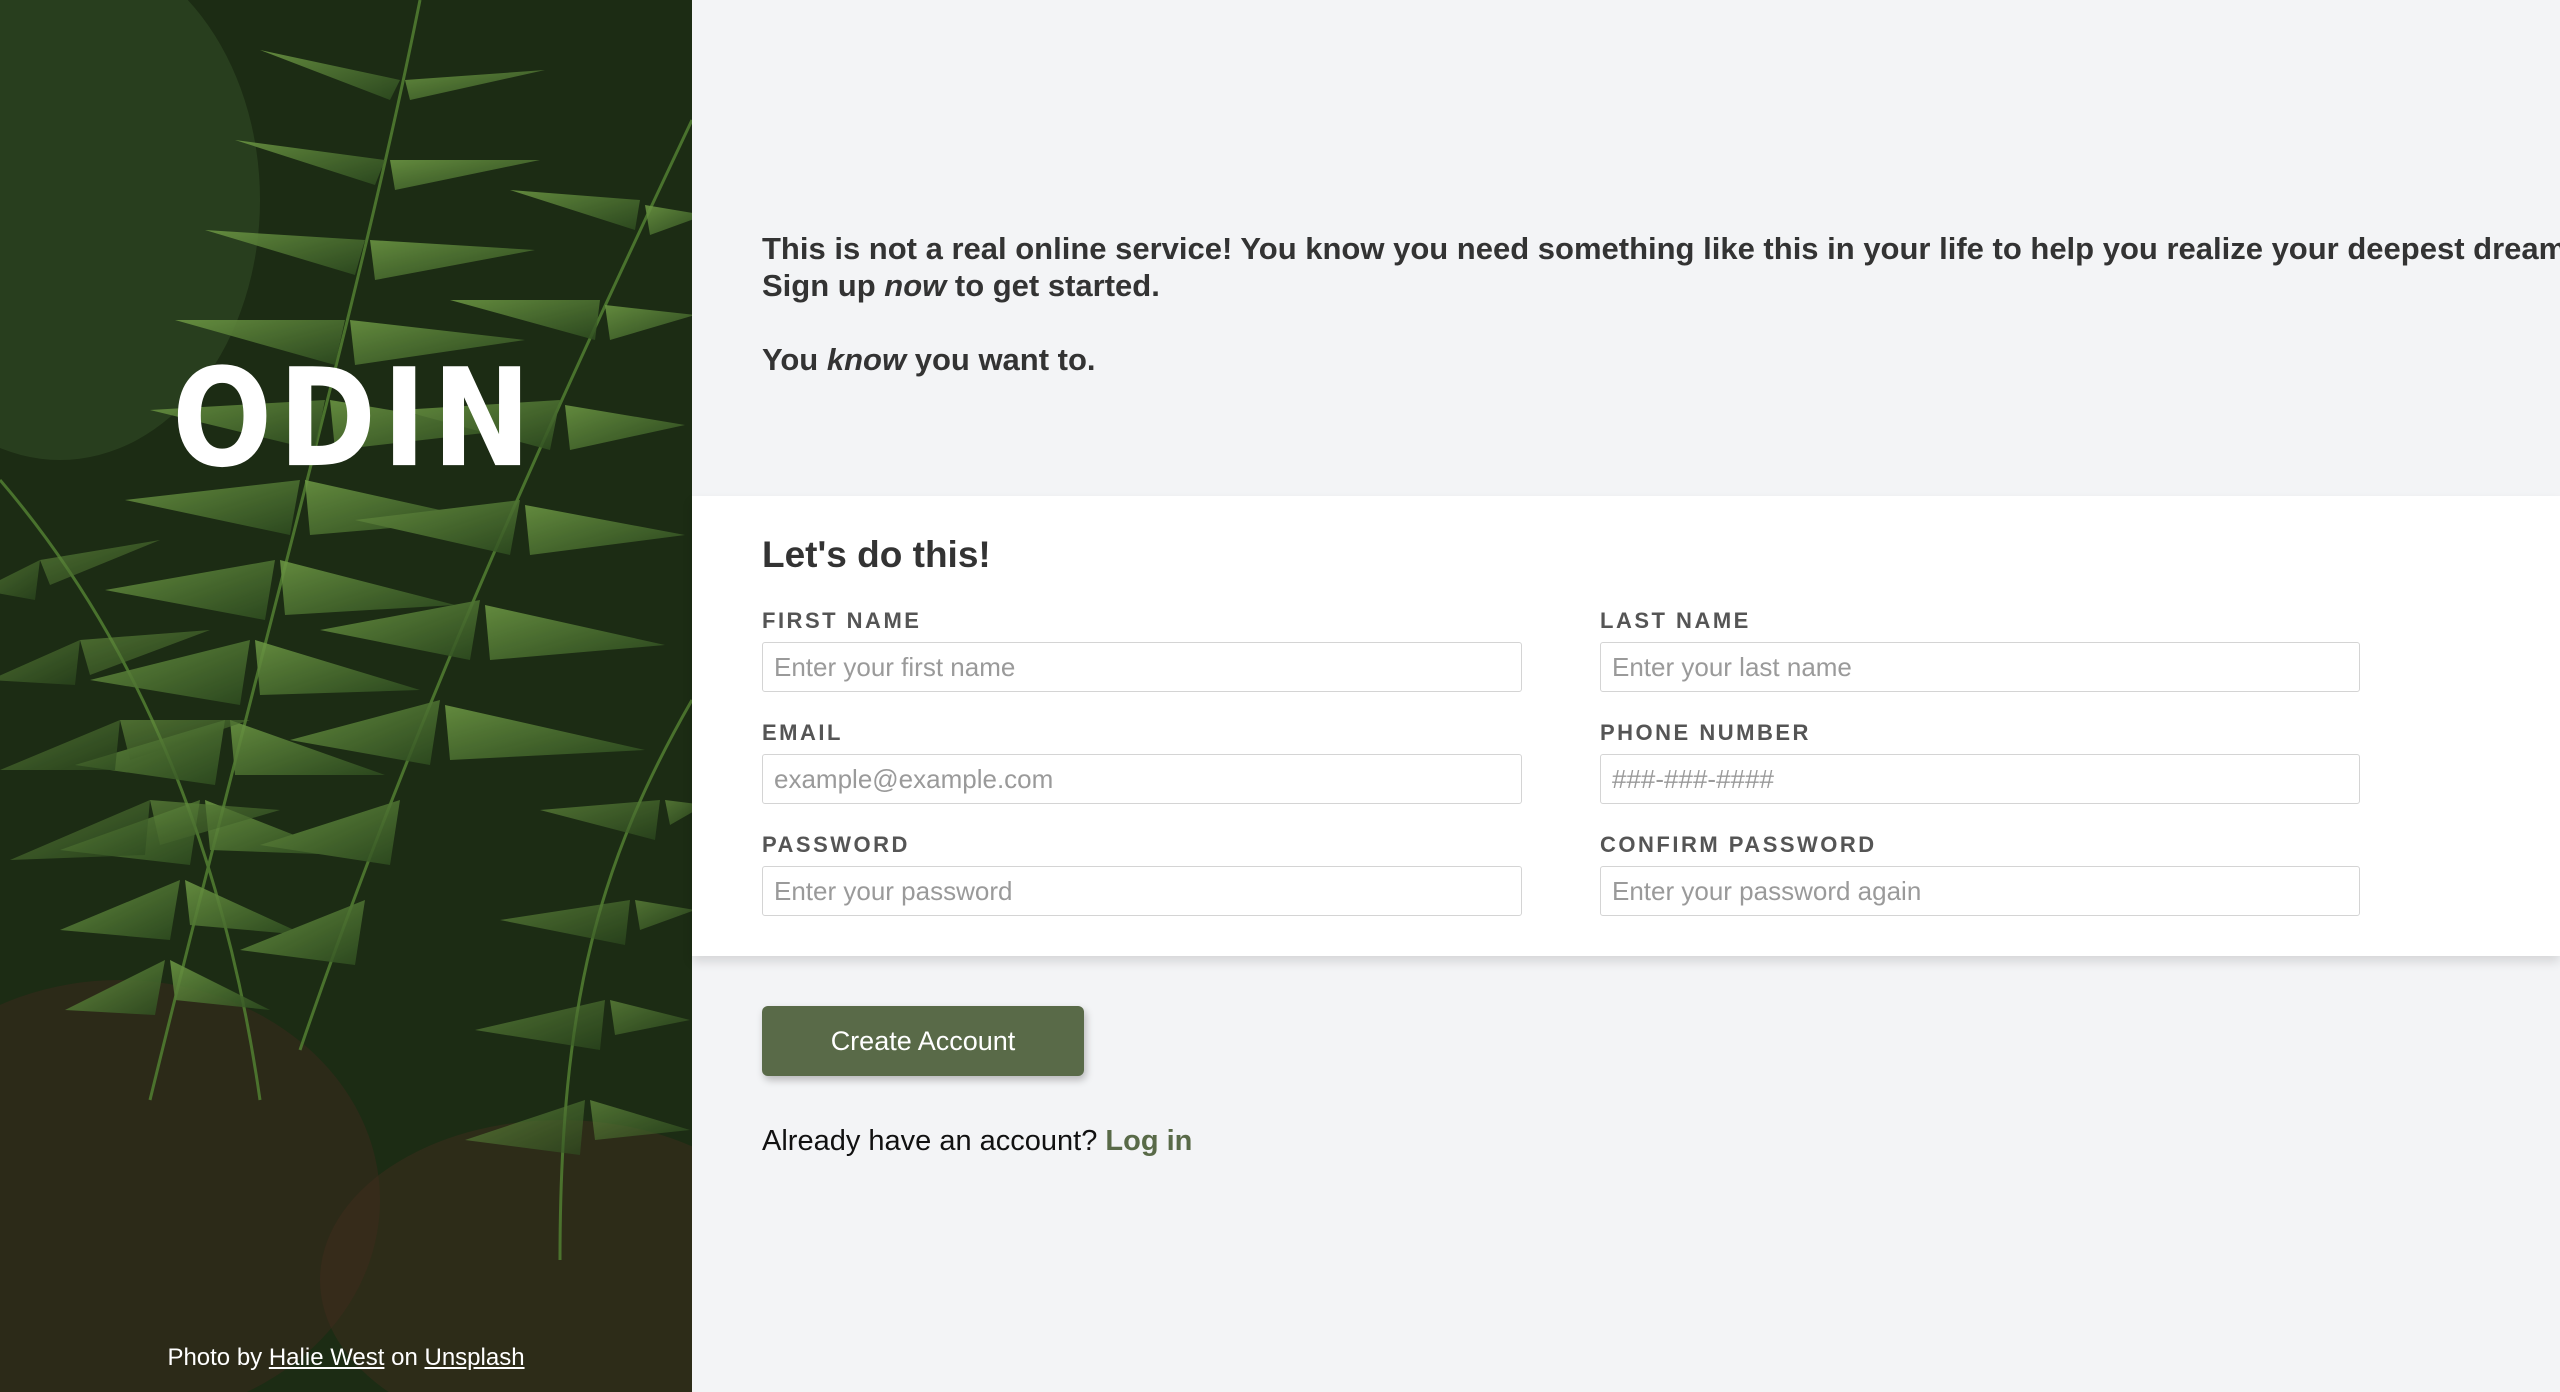  What do you see at coordinates (354, 418) in the screenshot?
I see `brand-wordmark: ODIN` at bounding box center [354, 418].